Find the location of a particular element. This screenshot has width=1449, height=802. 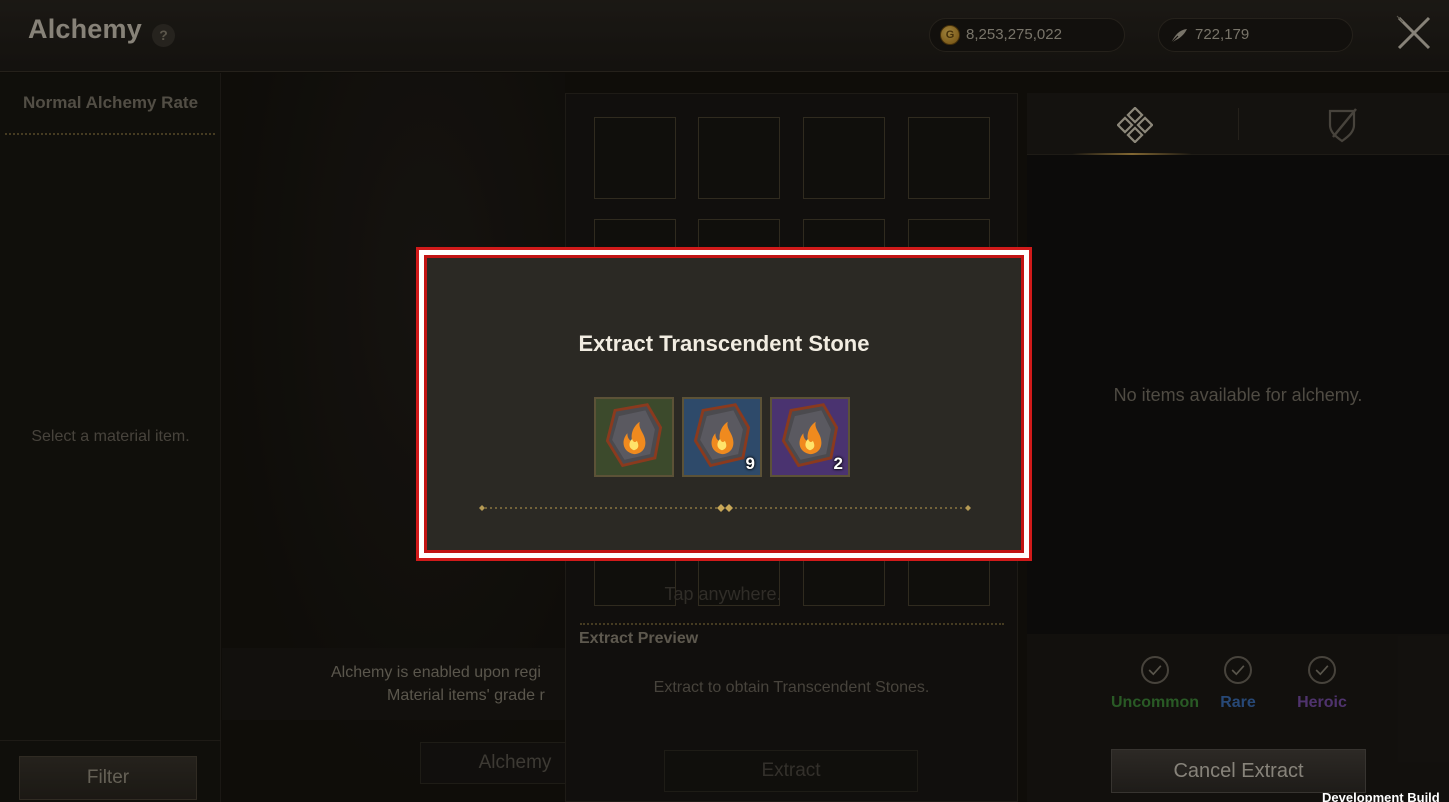

ornamental-divider is located at coordinates (725, 508).